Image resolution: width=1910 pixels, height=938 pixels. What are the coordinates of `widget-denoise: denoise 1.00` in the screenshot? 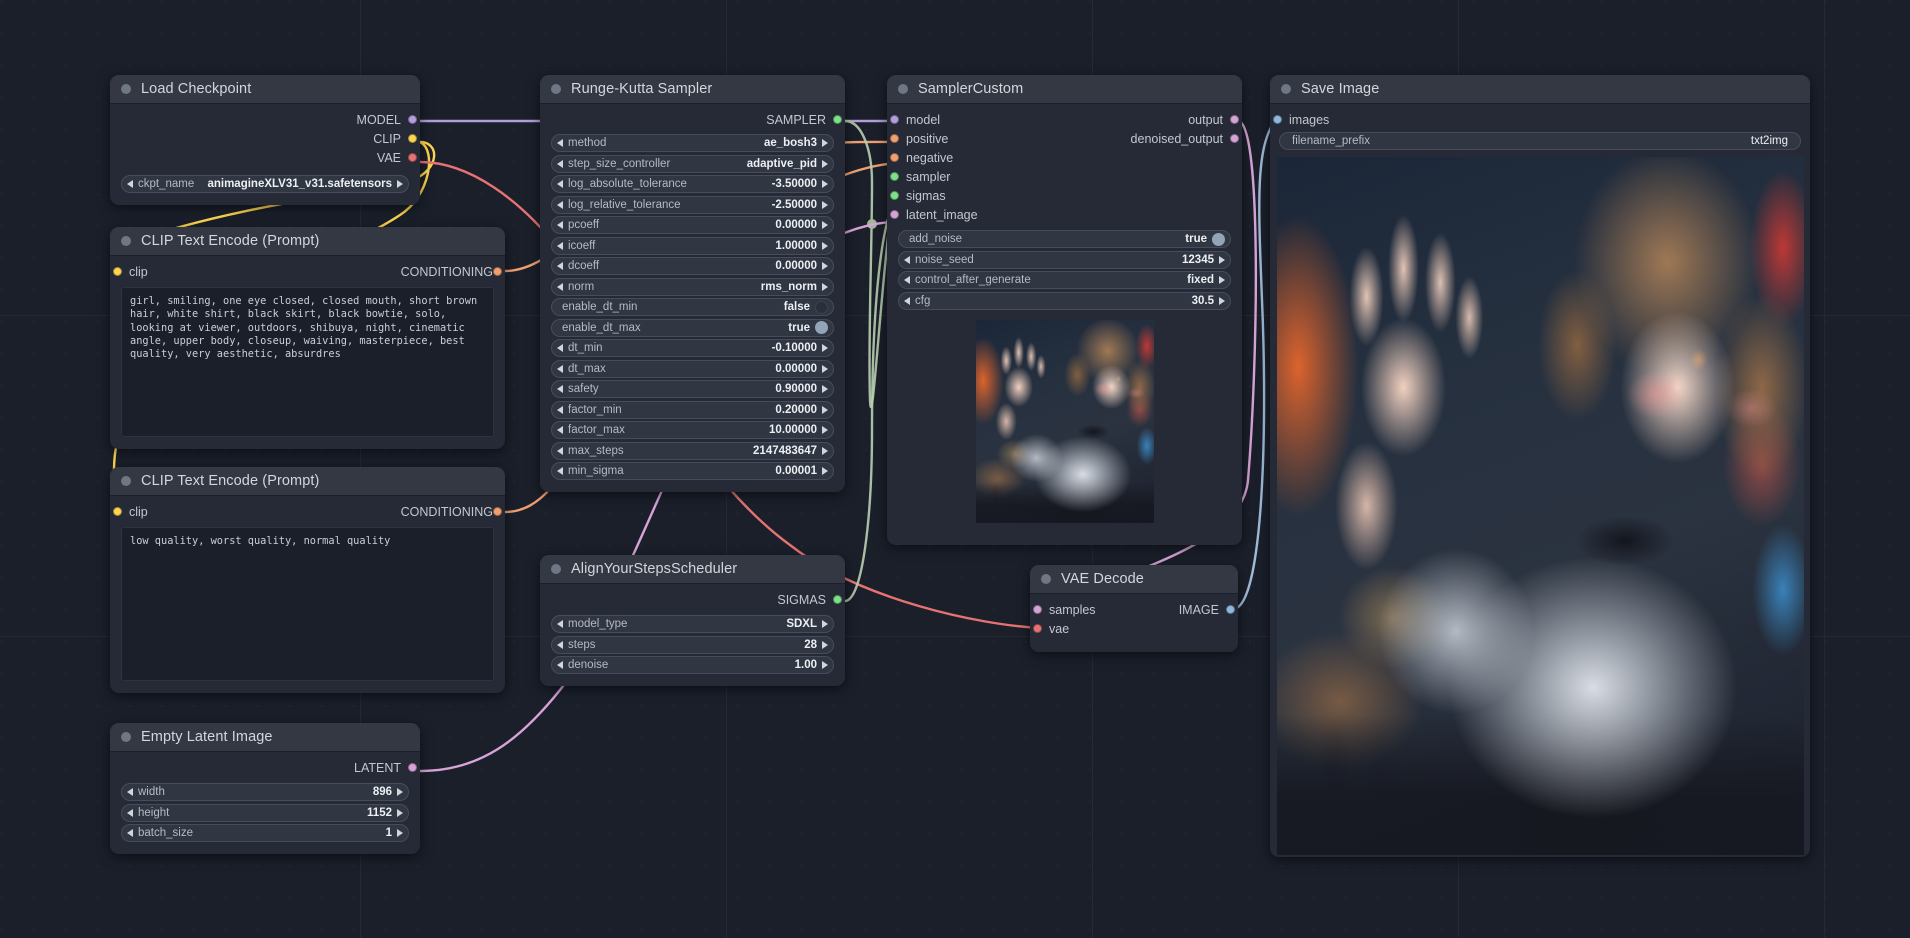 It's located at (692, 665).